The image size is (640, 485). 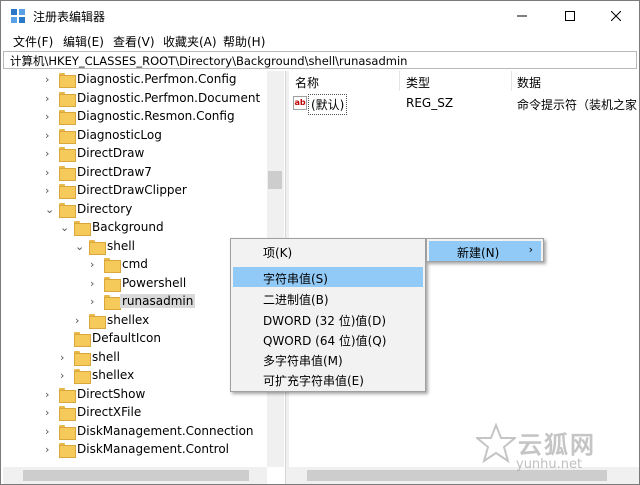 What do you see at coordinates (69, 17) in the screenshot?
I see `window-title: 注册表编辑器` at bounding box center [69, 17].